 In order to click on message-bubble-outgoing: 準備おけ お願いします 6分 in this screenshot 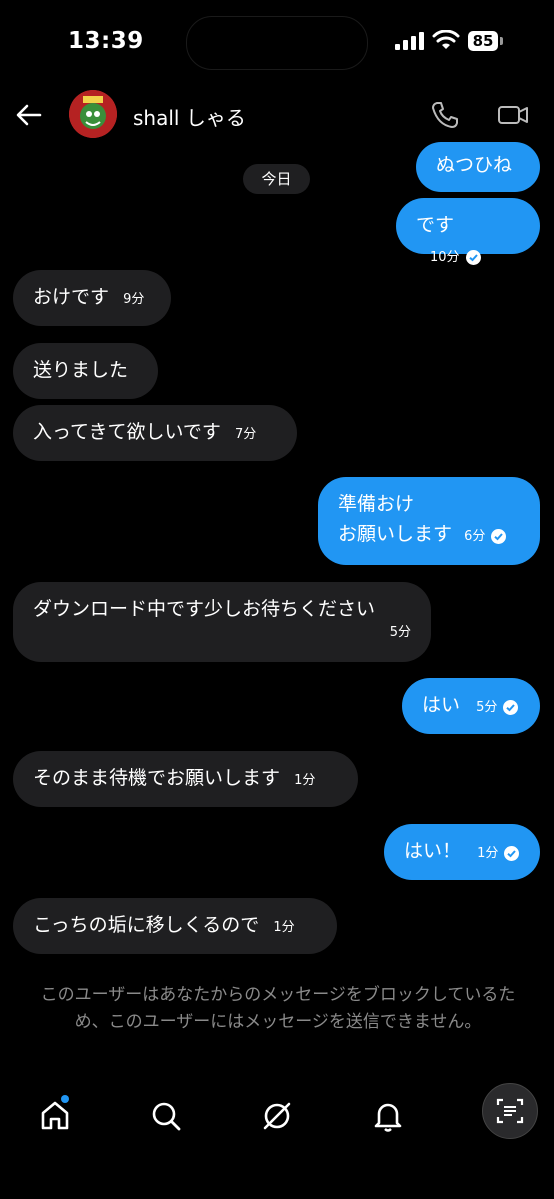, I will do `click(429, 521)`.